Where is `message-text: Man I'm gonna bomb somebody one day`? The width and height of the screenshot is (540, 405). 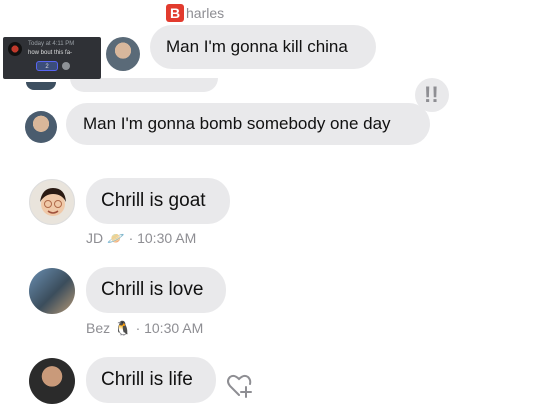 message-text: Man I'm gonna bomb somebody one day is located at coordinates (237, 123).